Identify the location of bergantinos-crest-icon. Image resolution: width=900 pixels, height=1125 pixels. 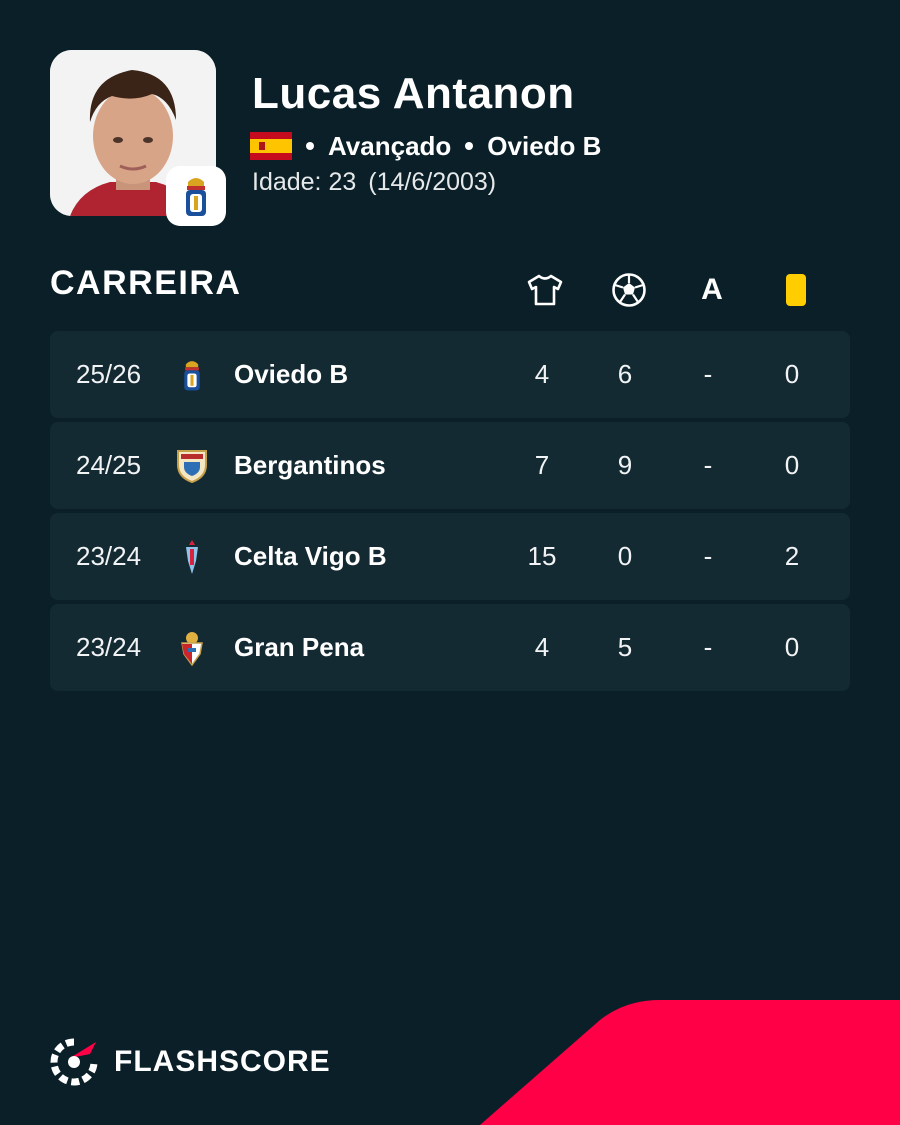
(192, 466).